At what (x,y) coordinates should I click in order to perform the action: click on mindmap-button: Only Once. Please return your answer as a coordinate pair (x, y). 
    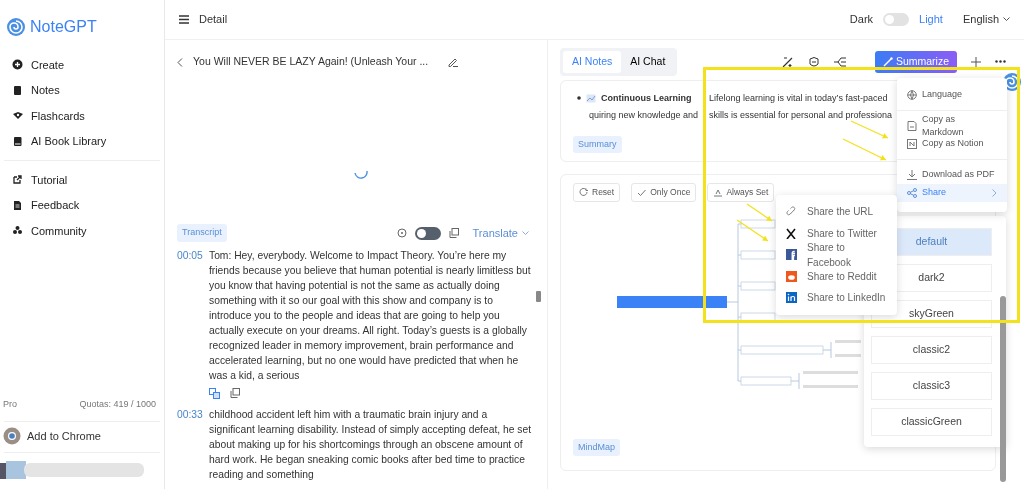
    Looking at the image, I should click on (664, 192).